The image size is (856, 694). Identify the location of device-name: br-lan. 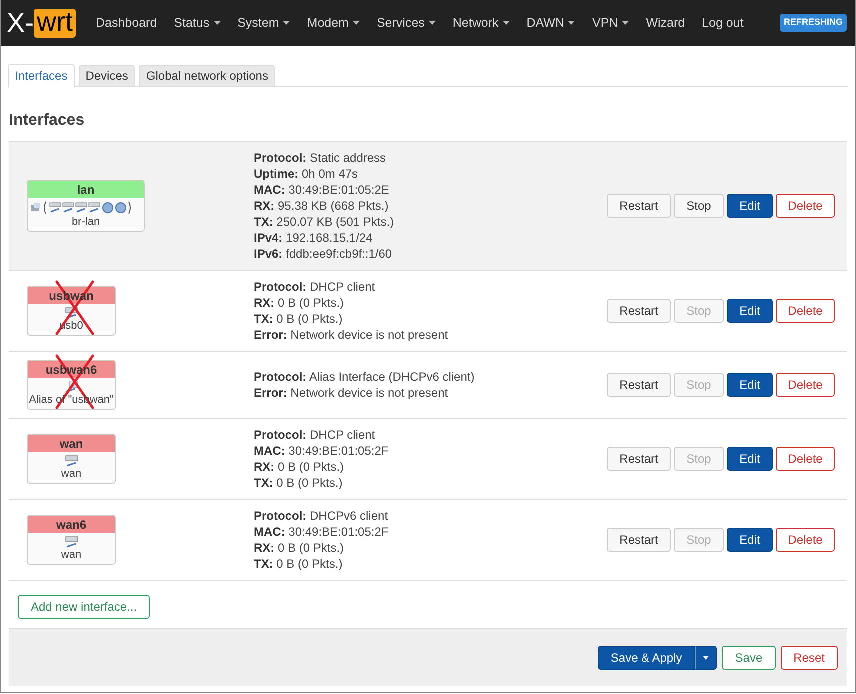
(86, 222).